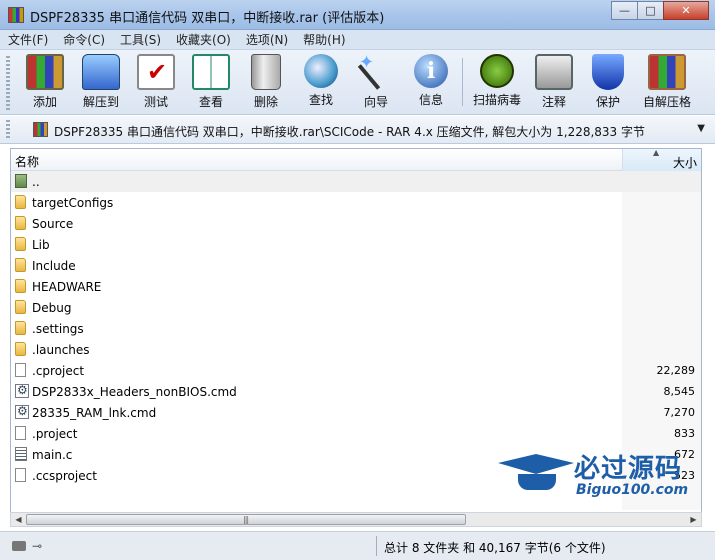  What do you see at coordinates (134, 392) in the screenshot?
I see `file-name: DSP2833x_Headers_nonBIOS.cmd` at bounding box center [134, 392].